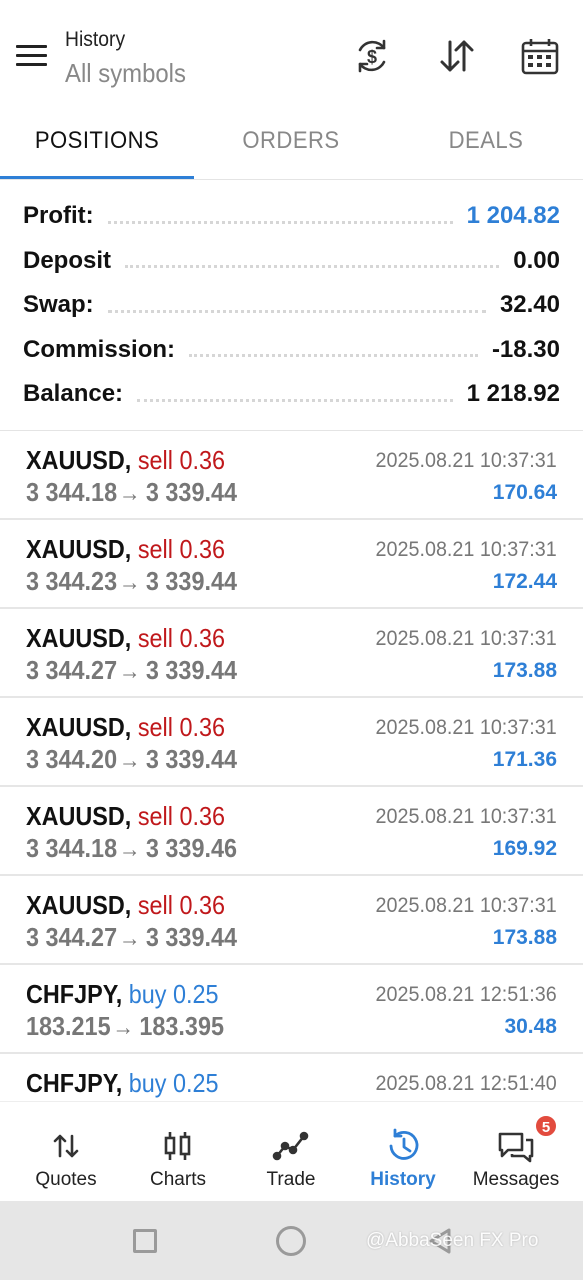  I want to click on tab-orders: ORDERS, so click(291, 146).